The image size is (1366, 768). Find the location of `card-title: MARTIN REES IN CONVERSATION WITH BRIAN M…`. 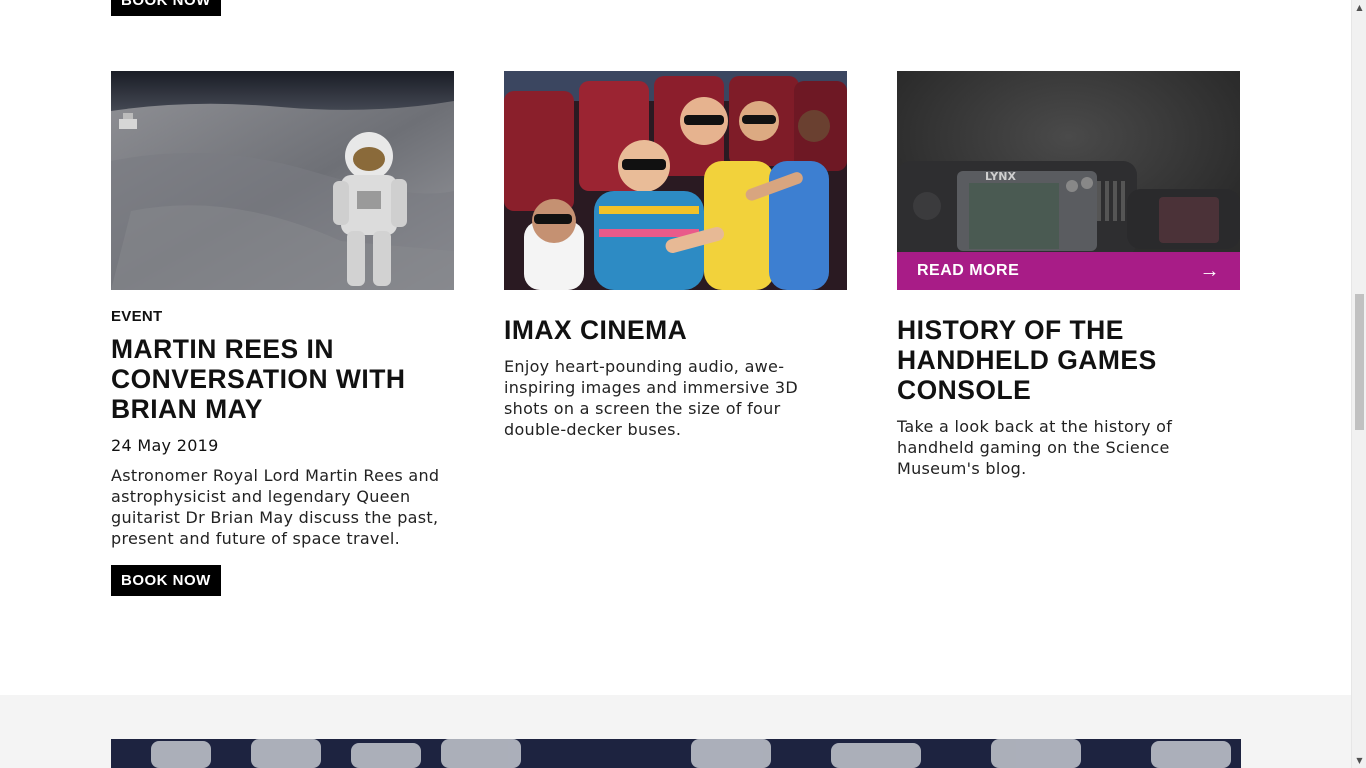

card-title: MARTIN REES IN CONVERSATION WITH BRIAN M… is located at coordinates (279, 379).